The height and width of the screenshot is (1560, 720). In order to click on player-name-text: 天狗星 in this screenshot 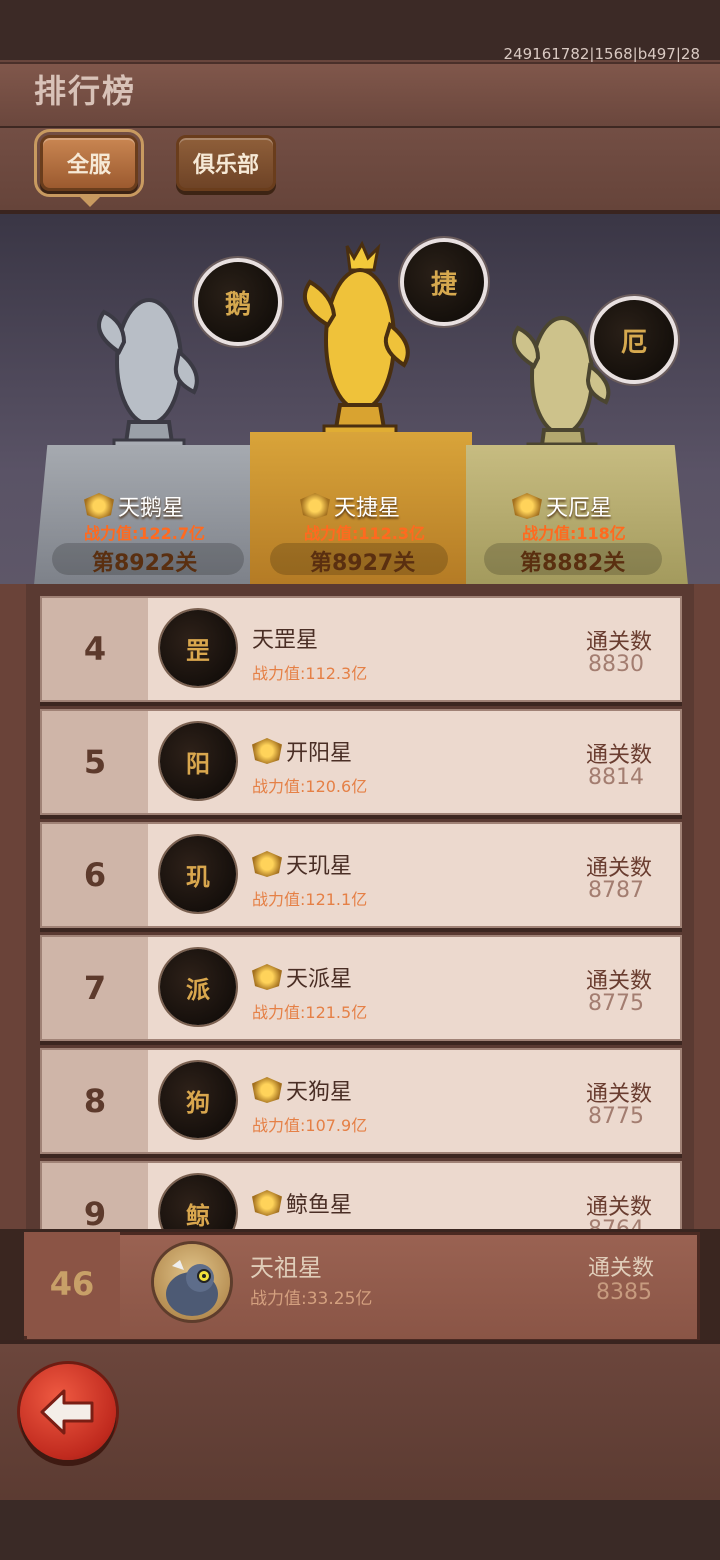, I will do `click(319, 1092)`.